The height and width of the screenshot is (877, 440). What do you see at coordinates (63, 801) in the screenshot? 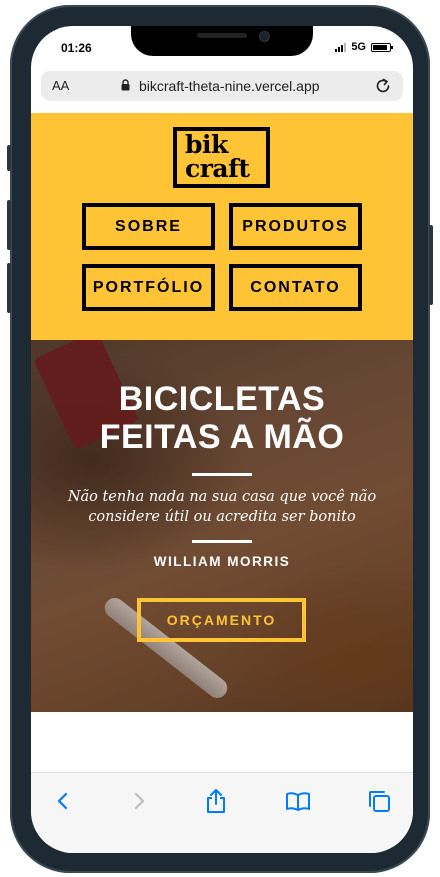
I see `back-icon` at bounding box center [63, 801].